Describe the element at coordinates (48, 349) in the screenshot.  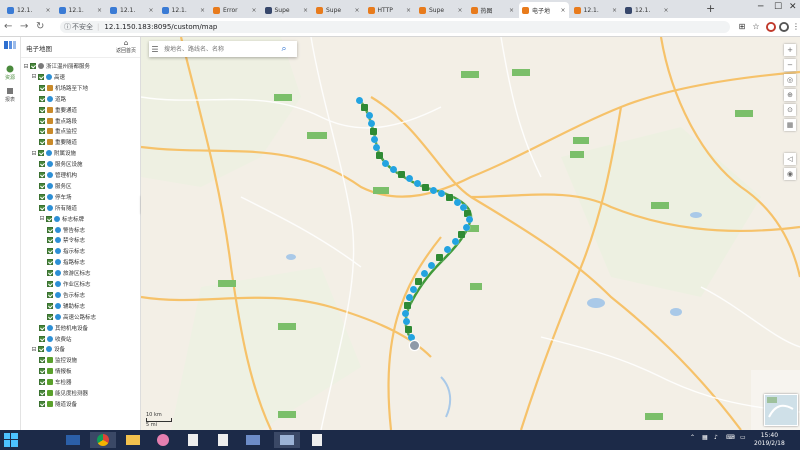
I see `tree-node: ⊟ 设备` at that location.